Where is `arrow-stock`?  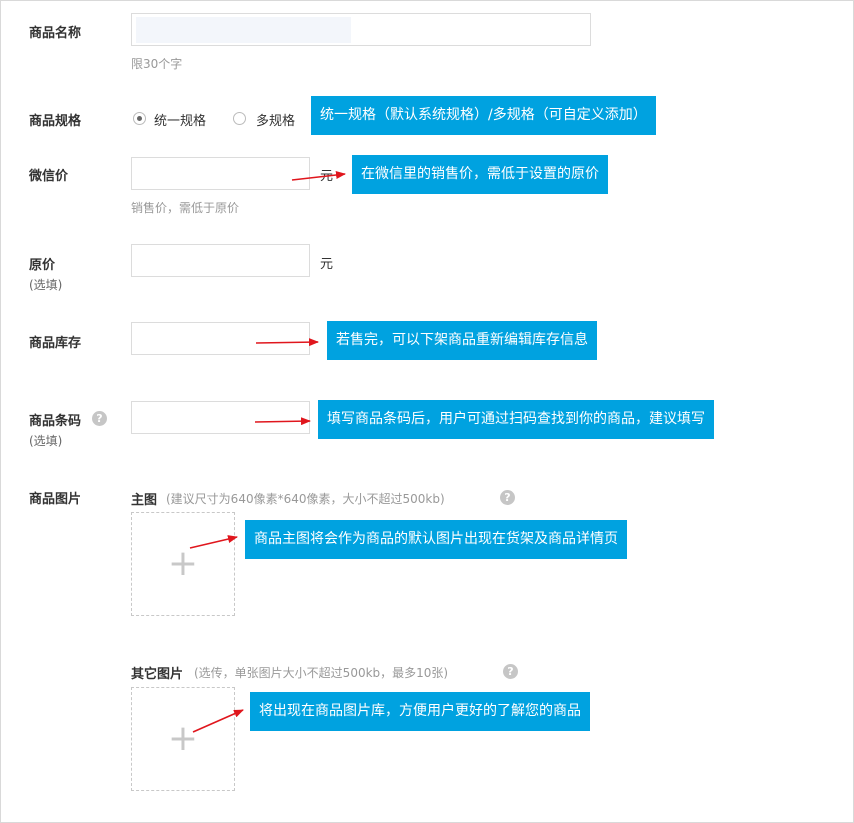
arrow-stock is located at coordinates (287, 342).